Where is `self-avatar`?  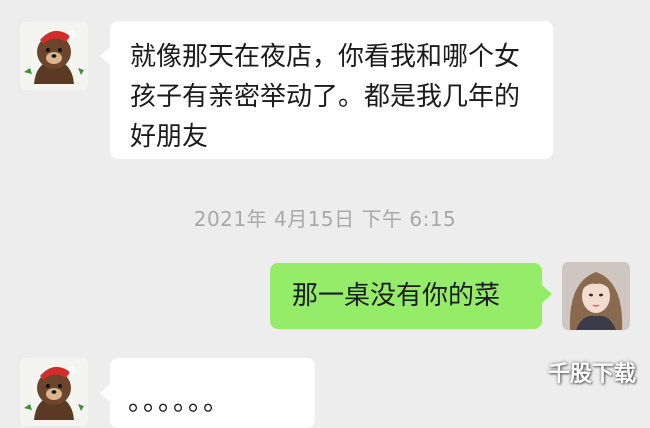 self-avatar is located at coordinates (596, 296).